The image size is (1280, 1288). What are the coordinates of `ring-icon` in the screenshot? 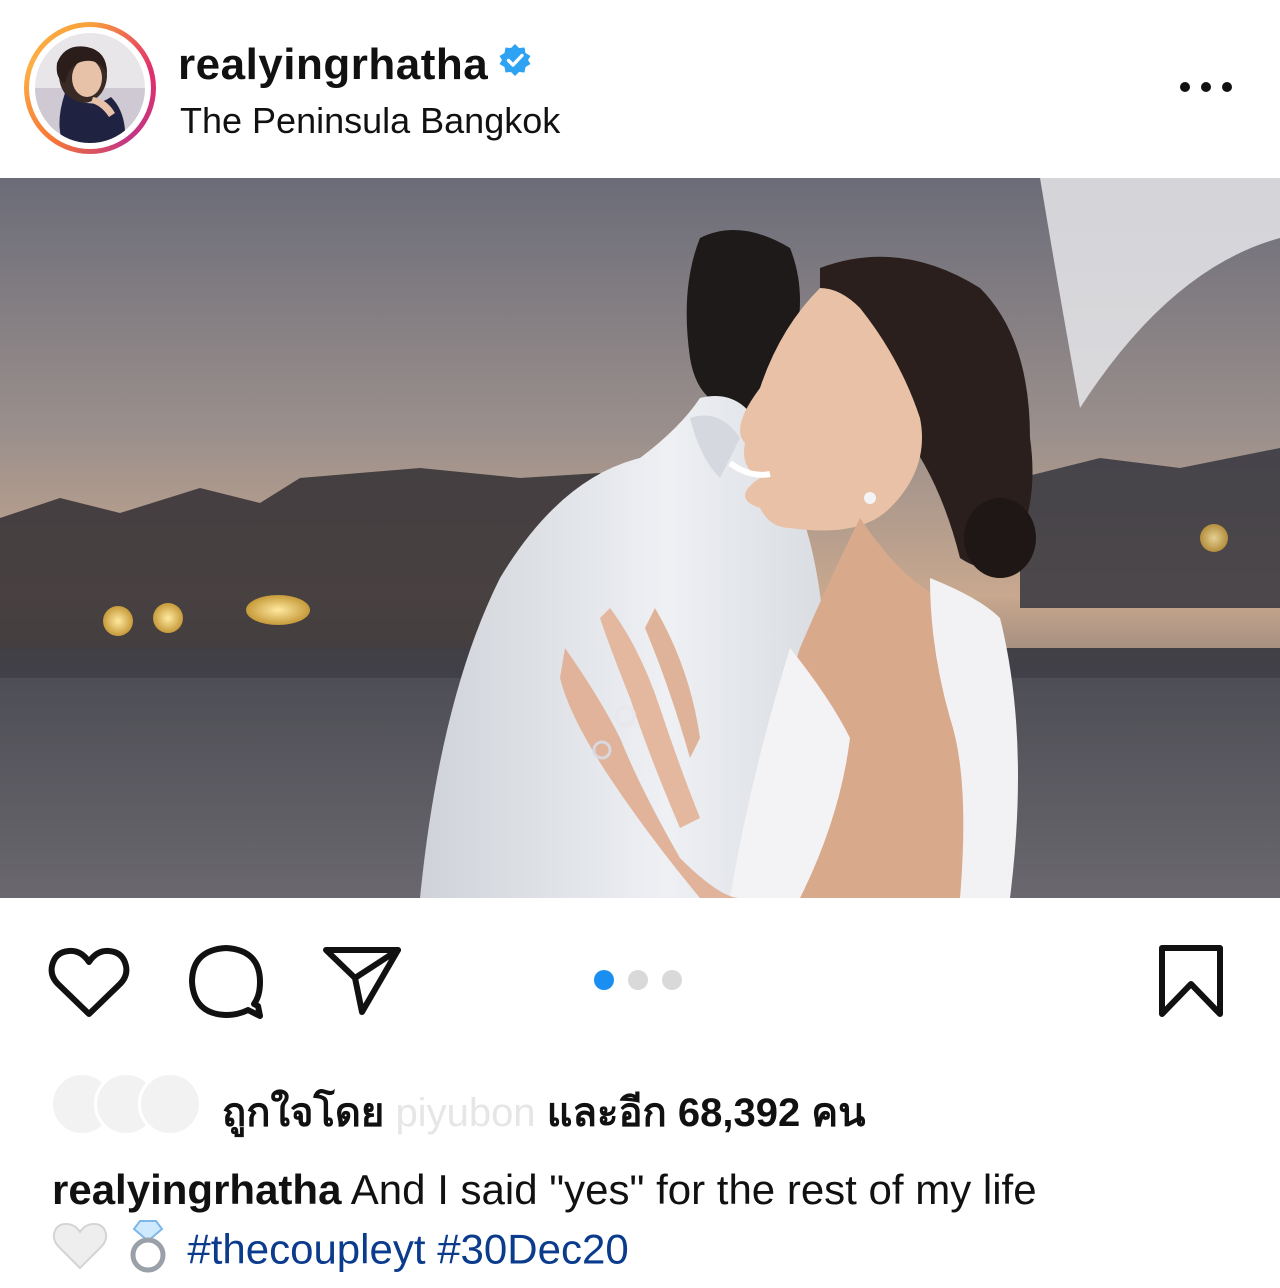 It's located at (148, 1252).